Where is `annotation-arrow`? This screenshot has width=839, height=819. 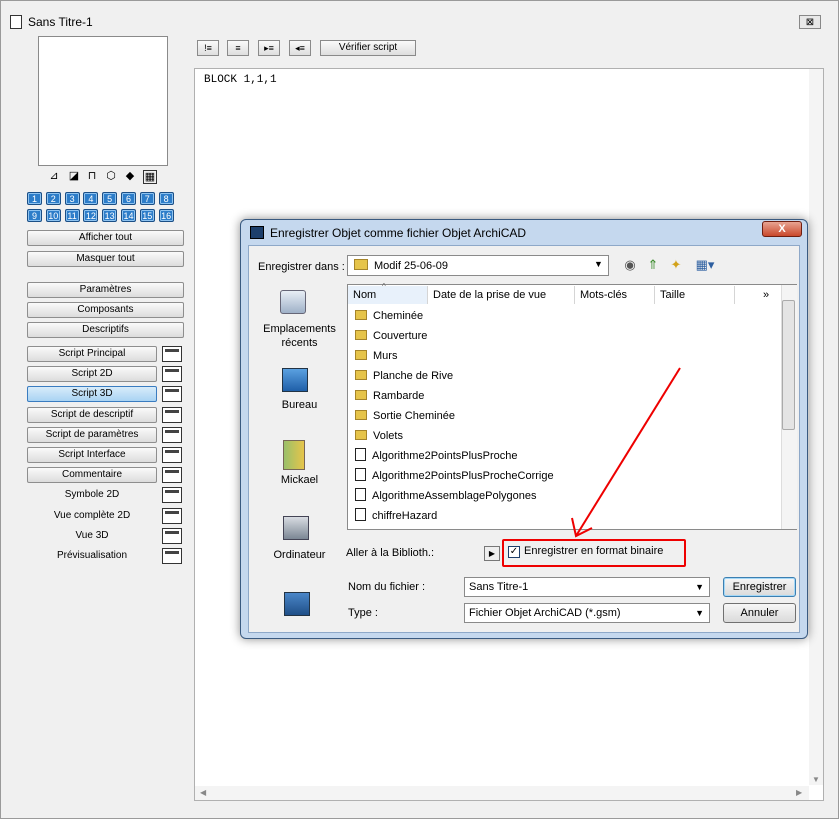 annotation-arrow is located at coordinates (626, 452).